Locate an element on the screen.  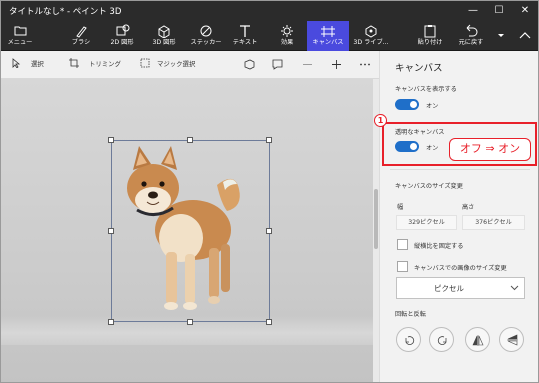
flip-vertical-icon is located at coordinates (512, 340).